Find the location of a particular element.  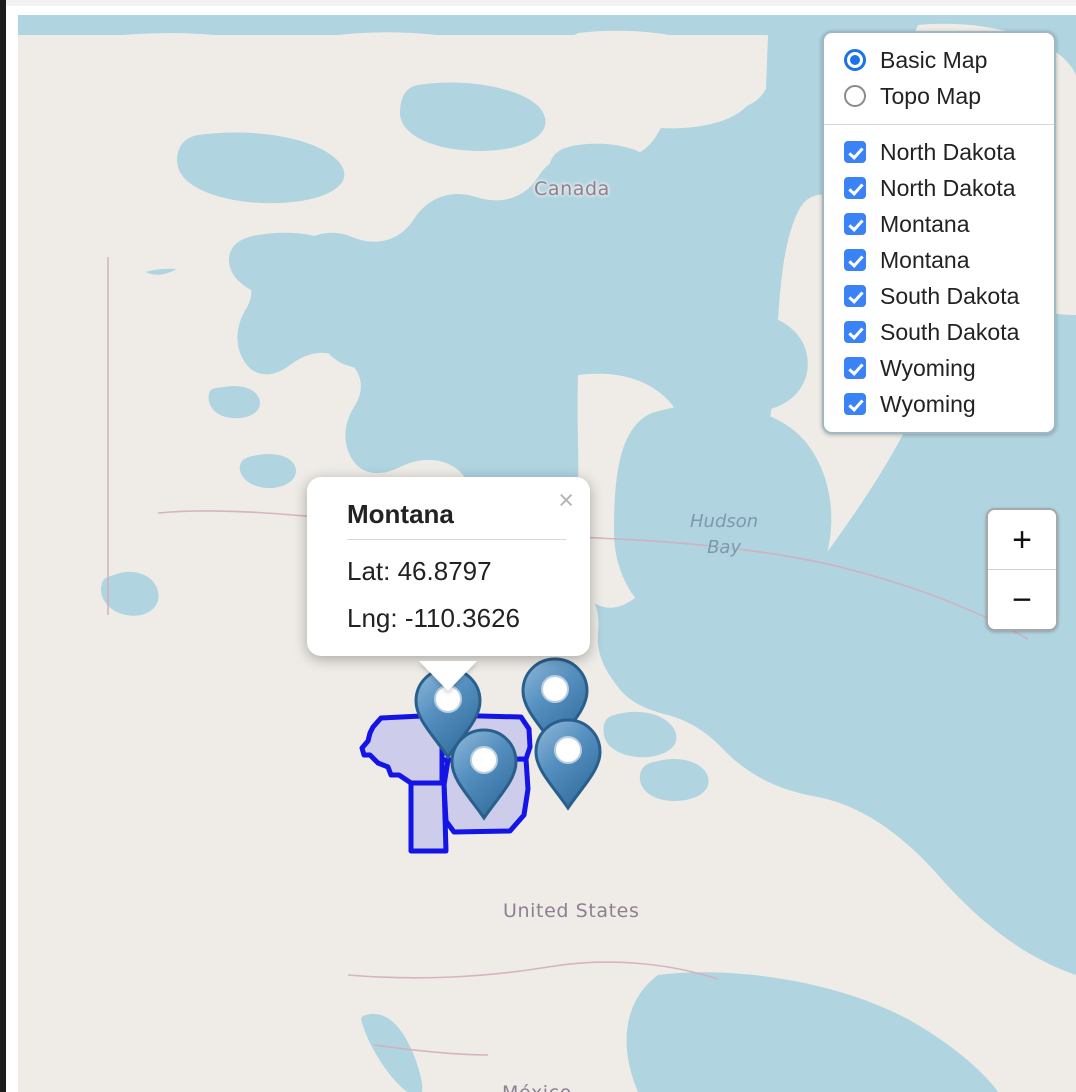

basemap-option-topo-map: Topo Map is located at coordinates (939, 96).